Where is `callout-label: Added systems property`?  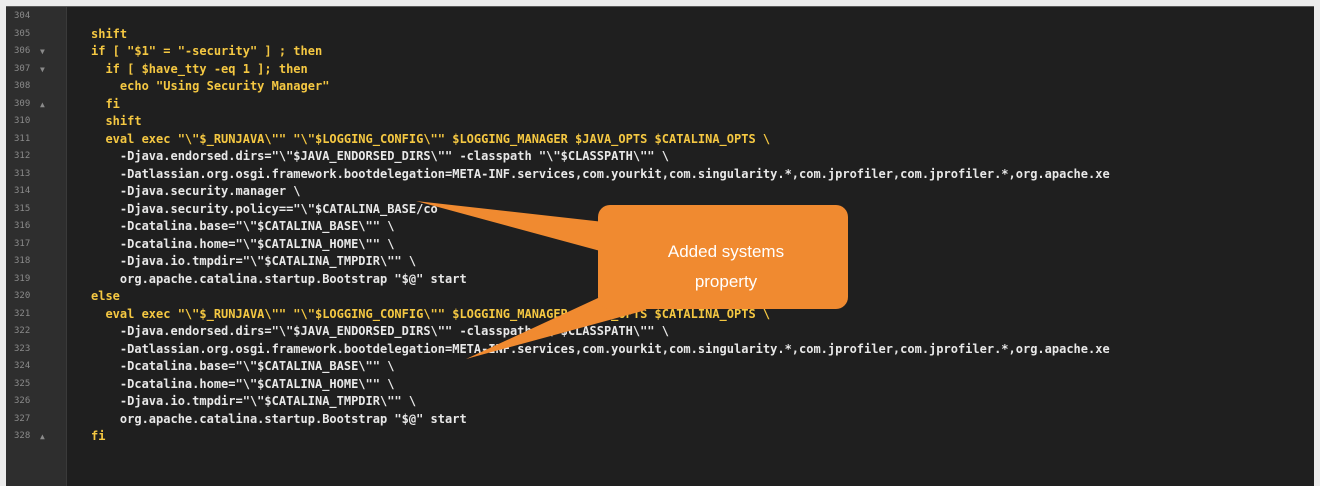 callout-label: Added systems property is located at coordinates (726, 267).